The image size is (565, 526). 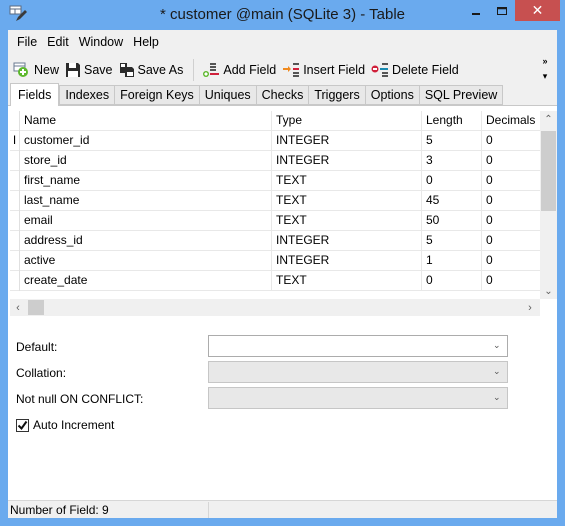 What do you see at coordinates (146, 121) in the screenshot?
I see `column-header-name: Name` at bounding box center [146, 121].